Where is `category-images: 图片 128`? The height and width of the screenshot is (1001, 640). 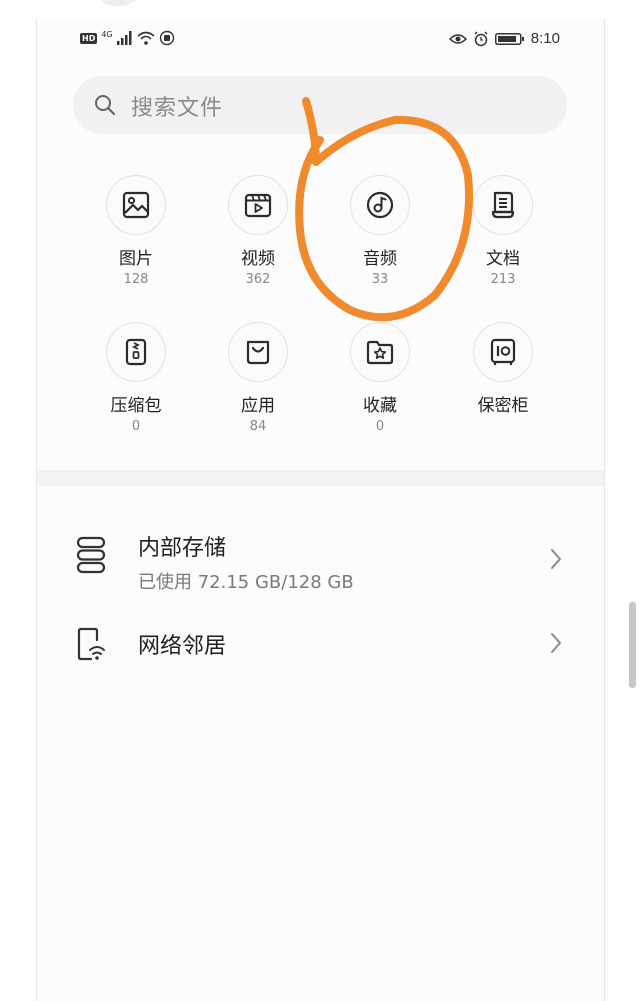 category-images: 图片 128 is located at coordinates (136, 231).